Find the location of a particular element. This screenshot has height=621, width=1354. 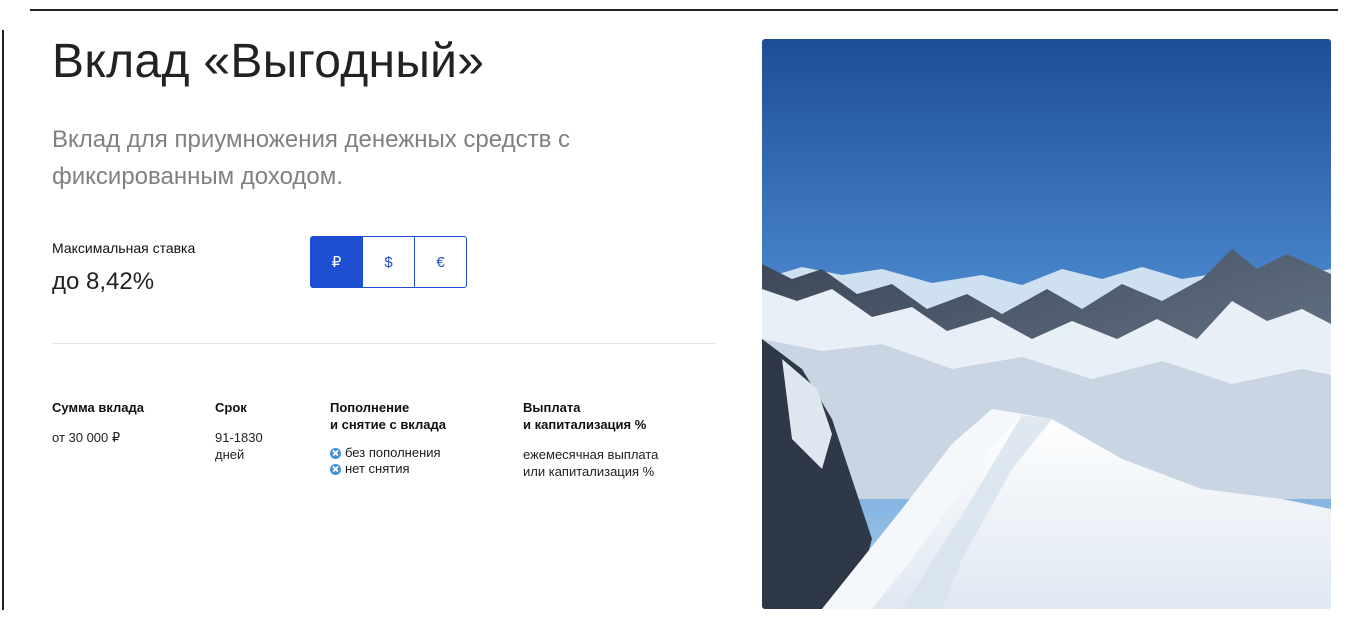

currency-switcher: ₽ $ € is located at coordinates (388, 262).